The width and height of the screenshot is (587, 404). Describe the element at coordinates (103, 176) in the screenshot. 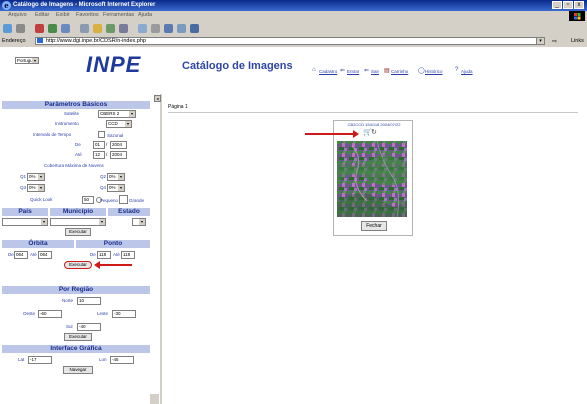

I see `q2-label: Q2` at that location.